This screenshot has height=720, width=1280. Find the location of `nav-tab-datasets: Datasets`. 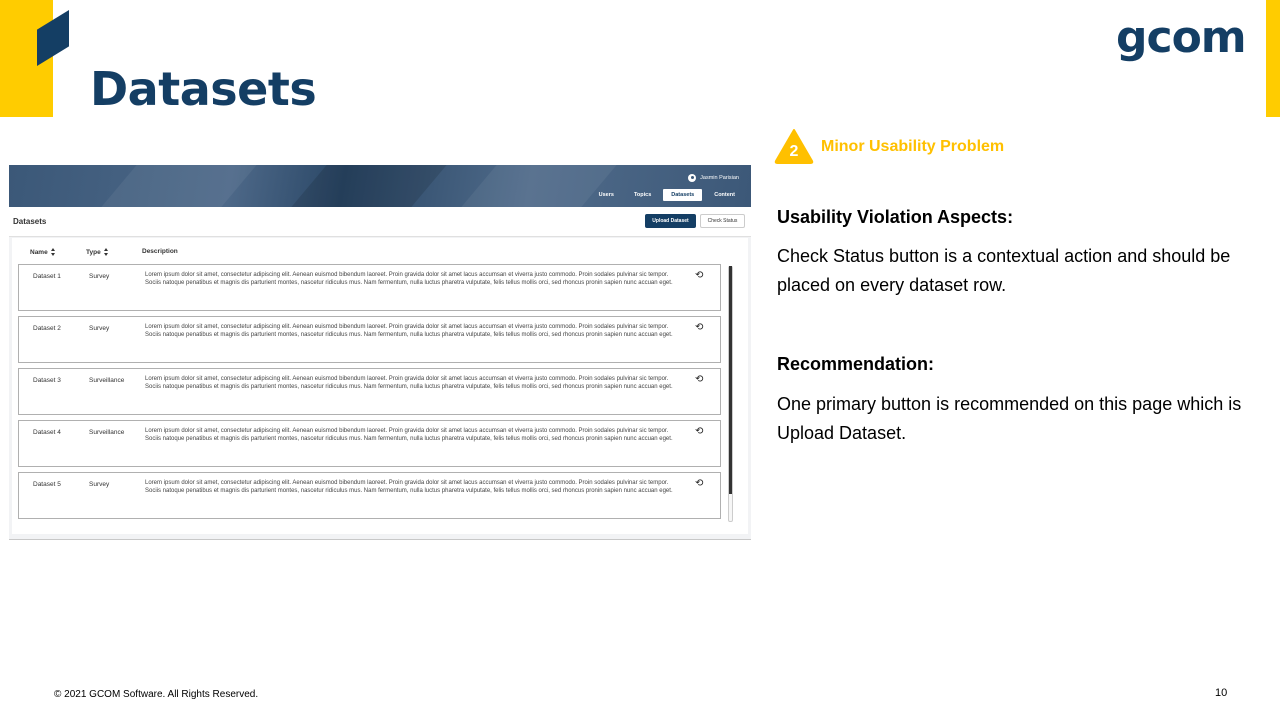

nav-tab-datasets: Datasets is located at coordinates (683, 195).